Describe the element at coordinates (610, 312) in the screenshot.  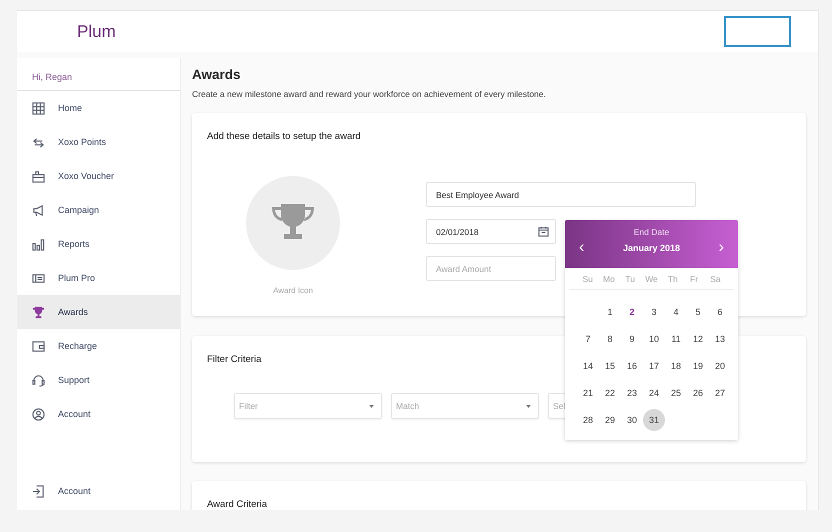
I see `calendar-day: 1` at that location.